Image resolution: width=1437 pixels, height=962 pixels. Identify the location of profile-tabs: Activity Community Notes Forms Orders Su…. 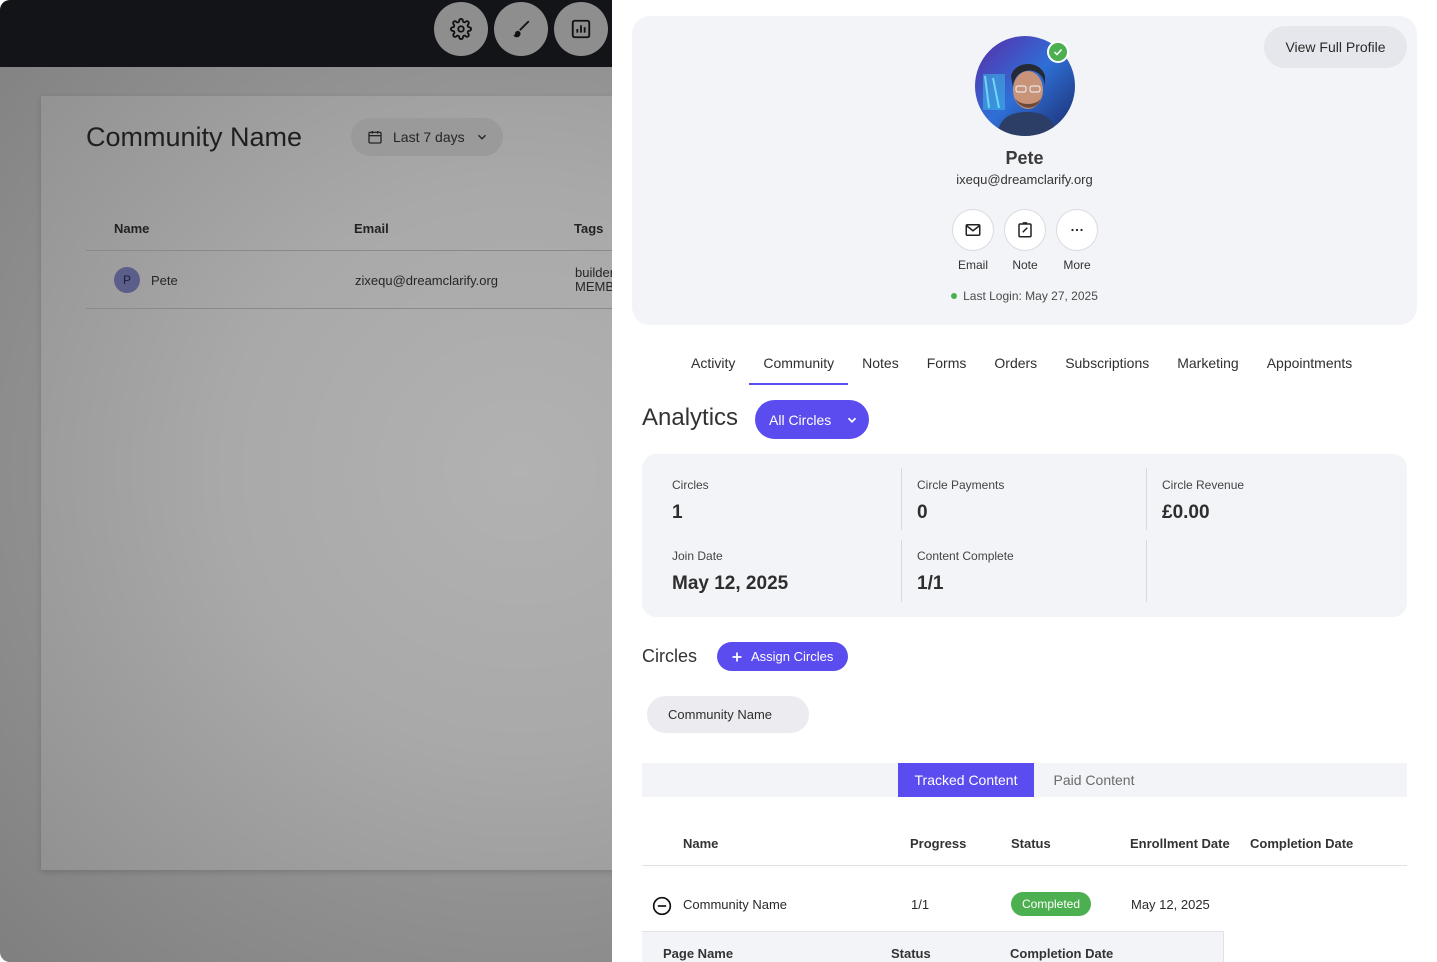
(1021, 365).